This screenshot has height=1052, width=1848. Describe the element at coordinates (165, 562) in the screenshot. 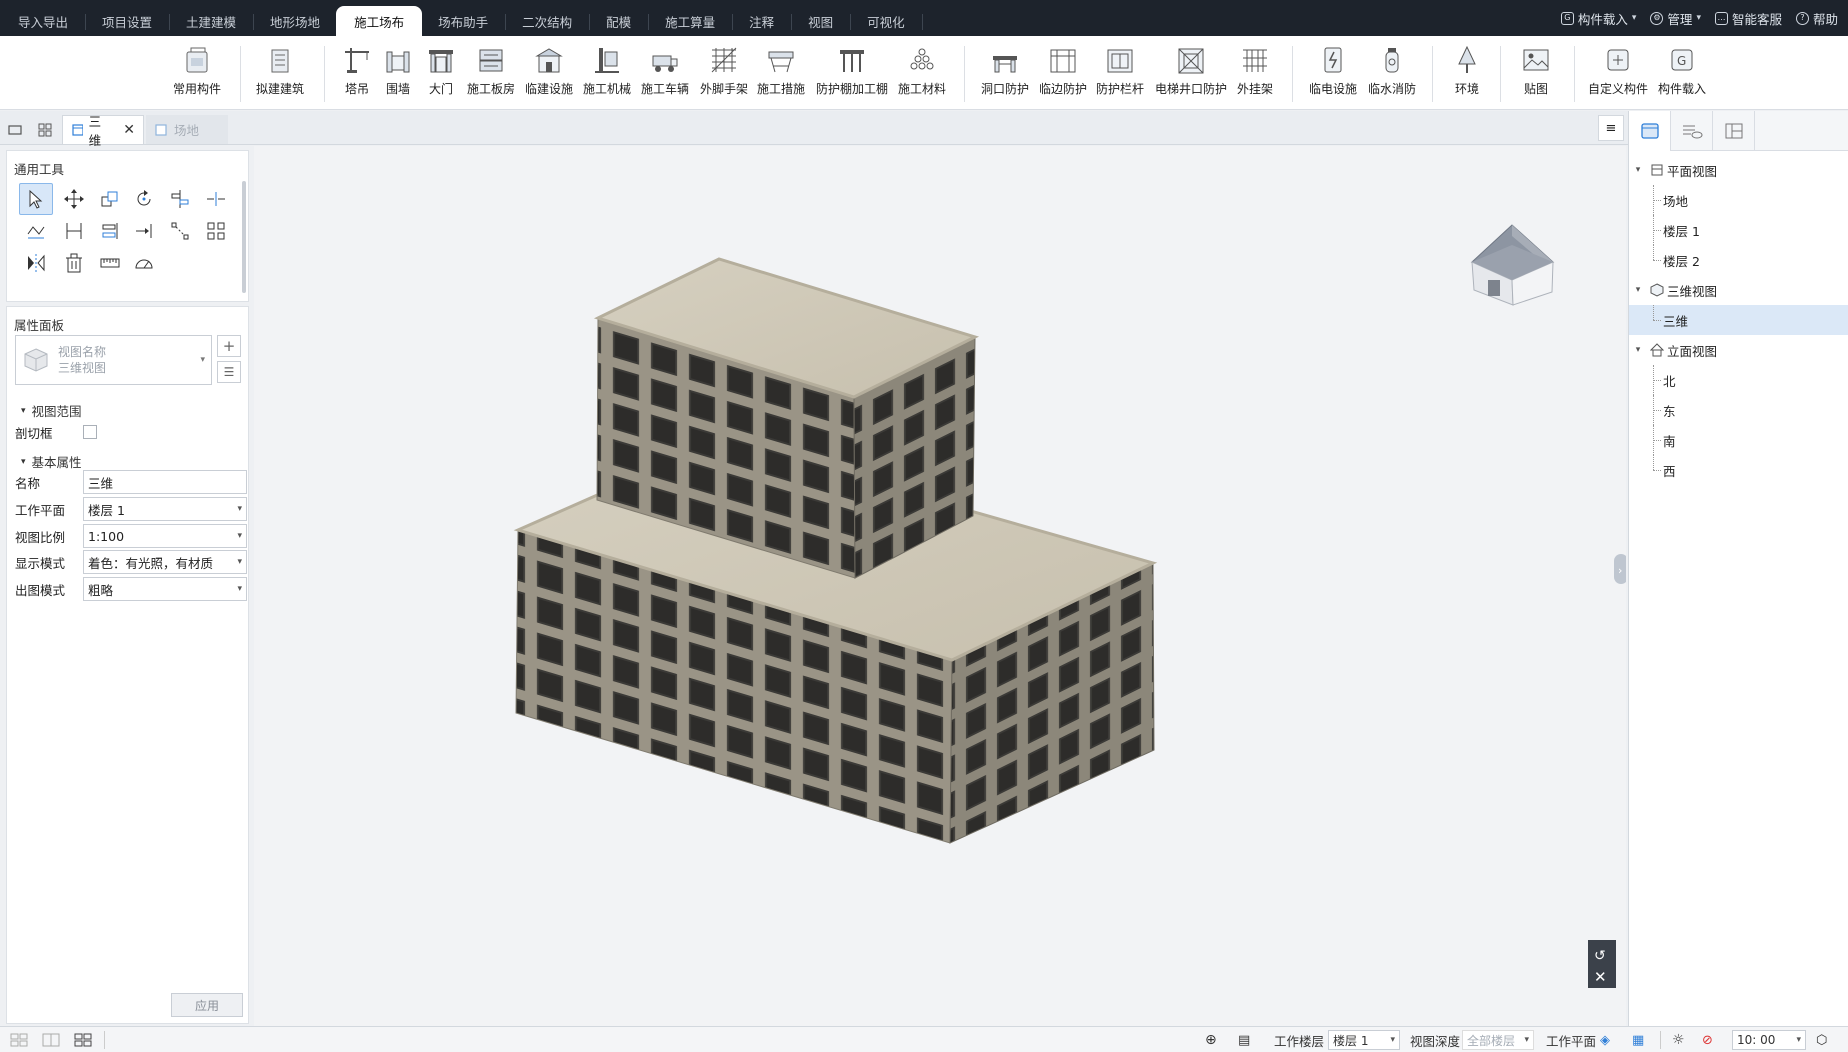

I see `property-select: 着色：有光照，有材质 ▾` at that location.